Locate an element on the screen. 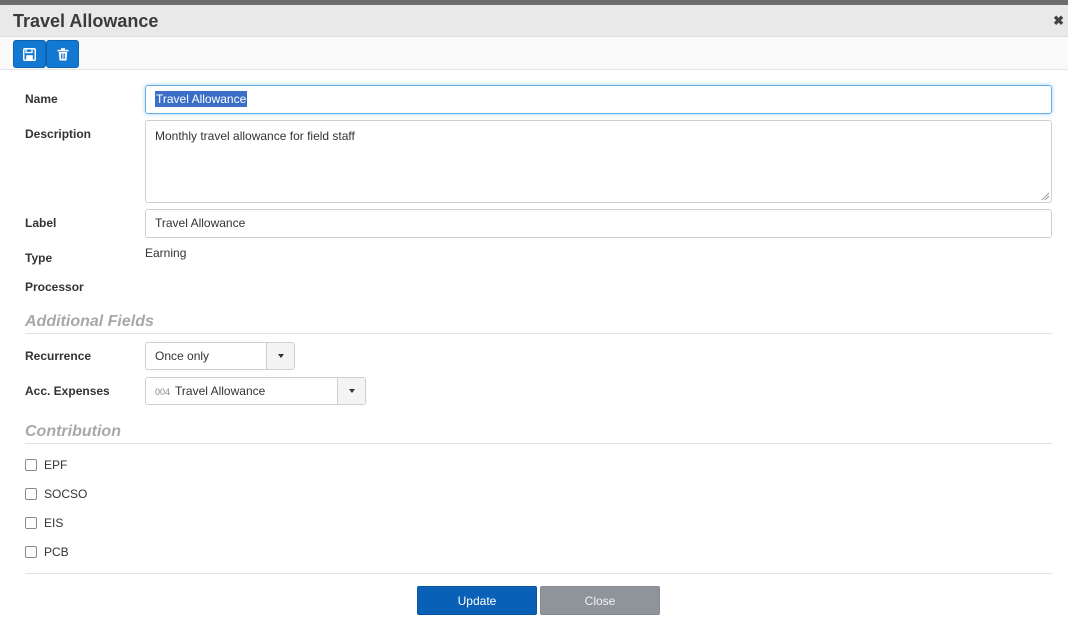 This screenshot has width=1068, height=625. processor-label: Processor is located at coordinates (54, 287).